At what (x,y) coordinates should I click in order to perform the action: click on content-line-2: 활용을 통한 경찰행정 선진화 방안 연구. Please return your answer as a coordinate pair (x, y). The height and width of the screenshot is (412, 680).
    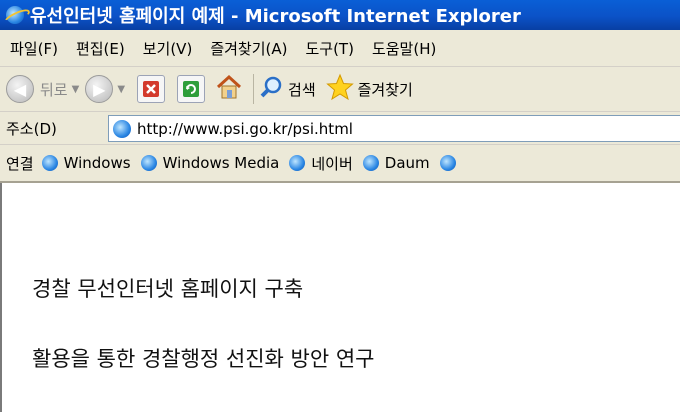
    Looking at the image, I should click on (203, 359).